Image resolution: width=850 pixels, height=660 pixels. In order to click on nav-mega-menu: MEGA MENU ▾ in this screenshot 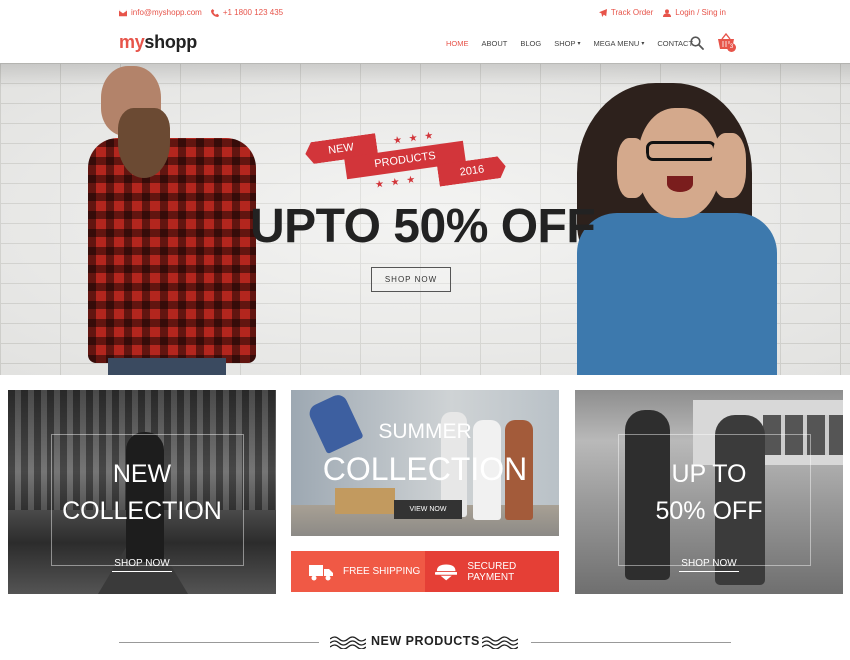, I will do `click(618, 43)`.